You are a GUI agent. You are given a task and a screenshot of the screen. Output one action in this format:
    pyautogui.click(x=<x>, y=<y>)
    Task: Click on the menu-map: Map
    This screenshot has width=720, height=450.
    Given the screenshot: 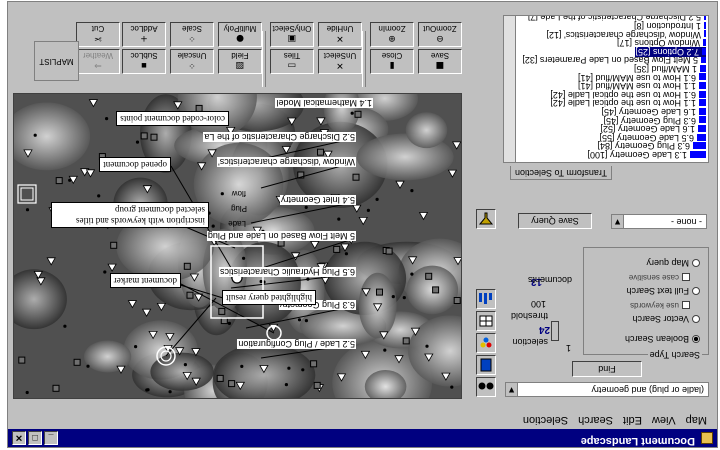 What is the action you would take?
    pyautogui.click(x=696, y=420)
    